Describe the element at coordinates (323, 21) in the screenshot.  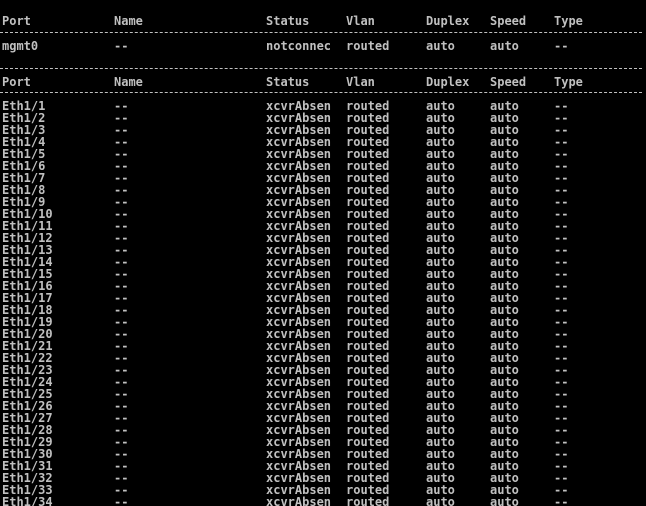
I see `mgmt-table-header: Port Name Status Vlan Duplex Speed Type` at that location.